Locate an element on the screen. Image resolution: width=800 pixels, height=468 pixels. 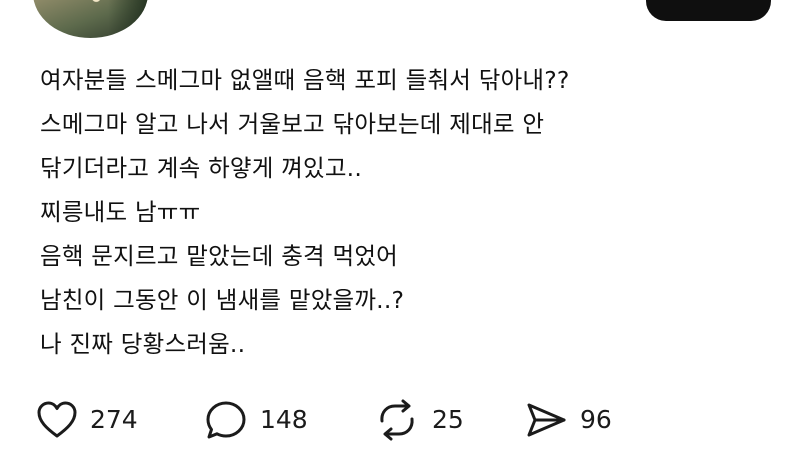
post-line: 스메그마 알고 나서 거울보고 닦아보는데 제대로 안 is located at coordinates (292, 124).